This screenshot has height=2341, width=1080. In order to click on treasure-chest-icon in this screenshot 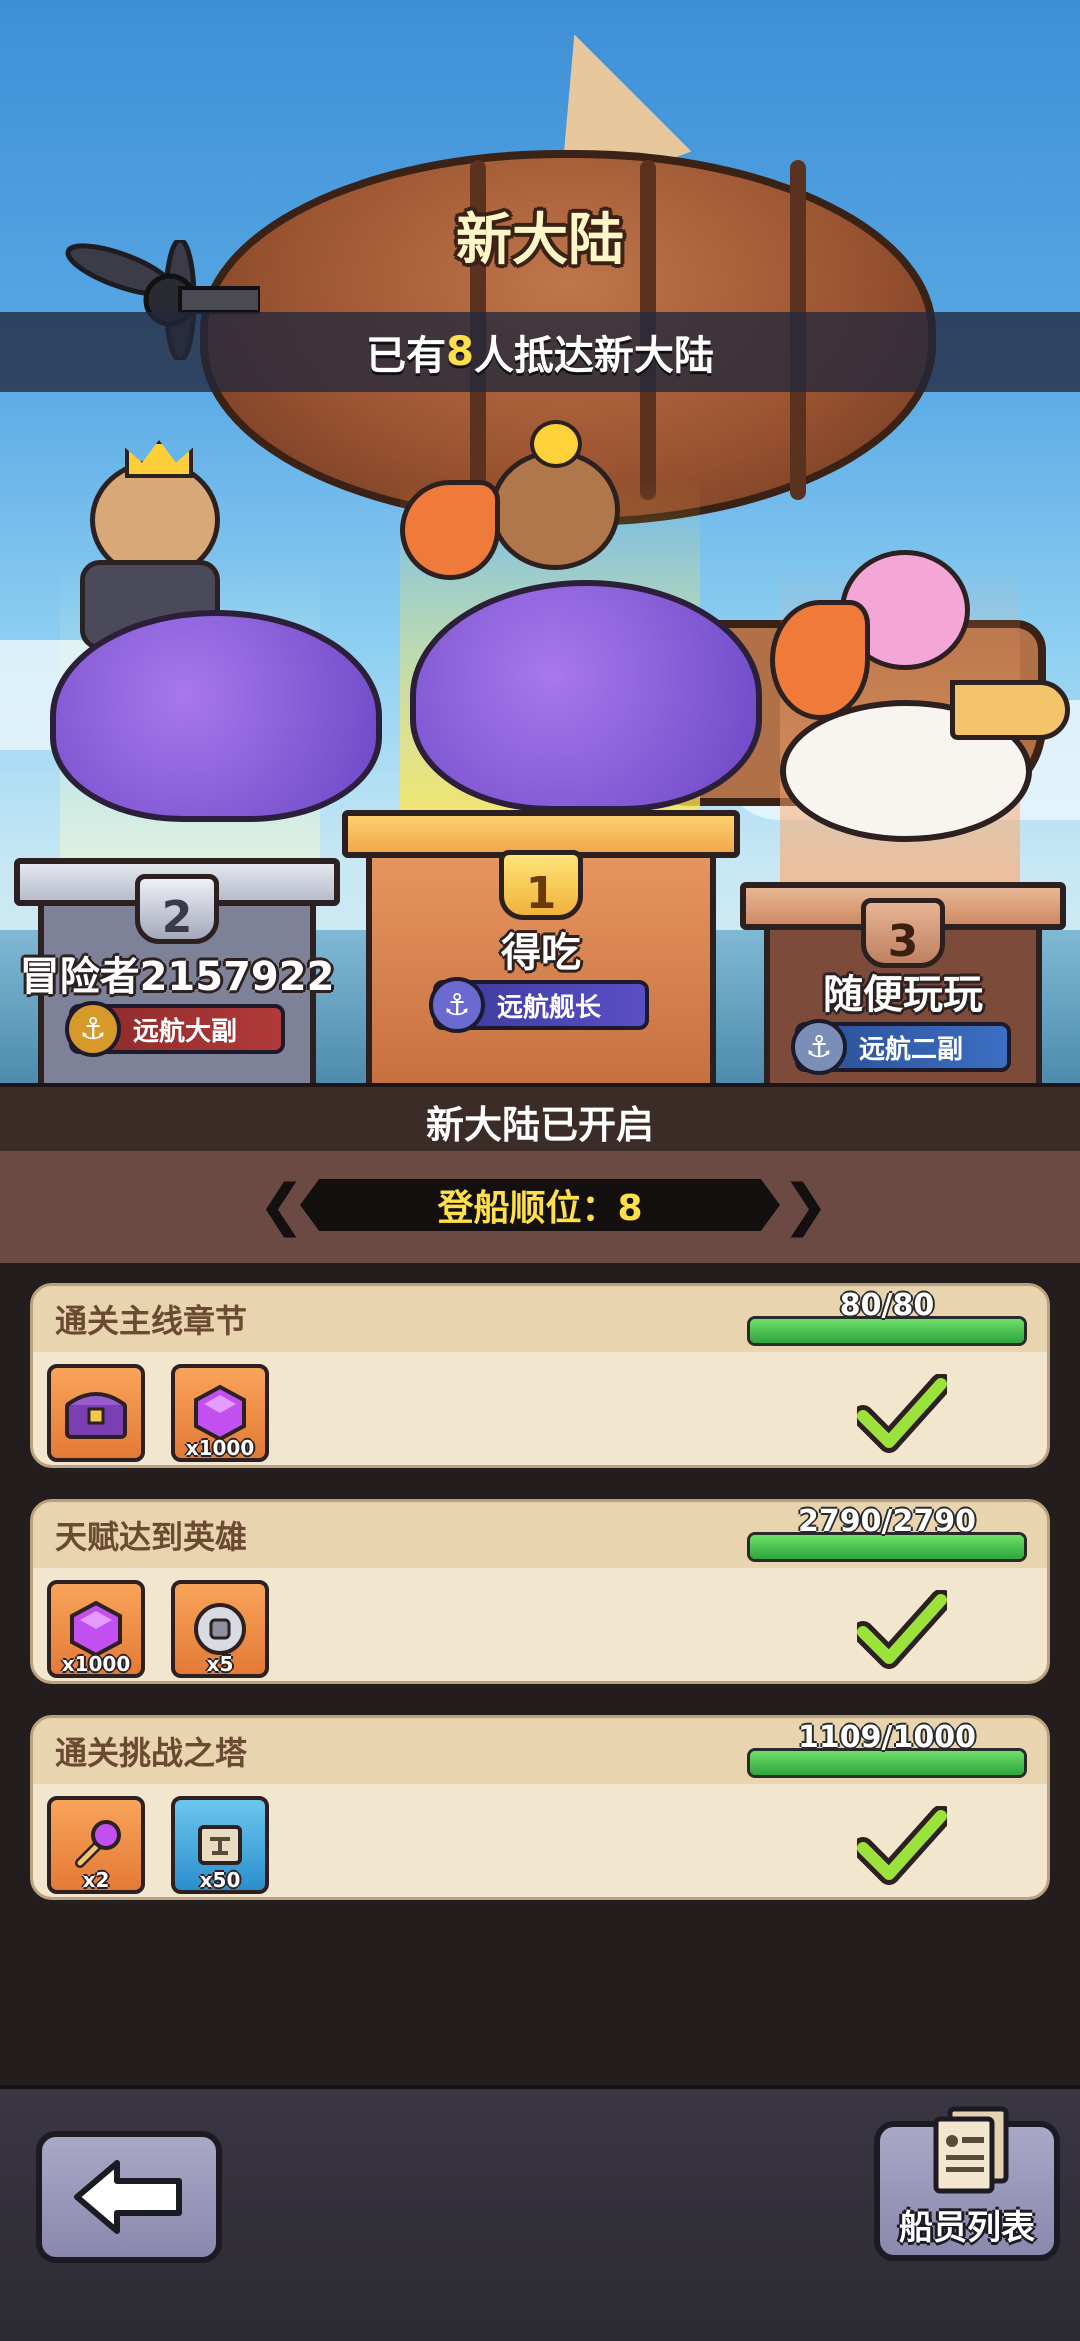, I will do `click(96, 1415)`.